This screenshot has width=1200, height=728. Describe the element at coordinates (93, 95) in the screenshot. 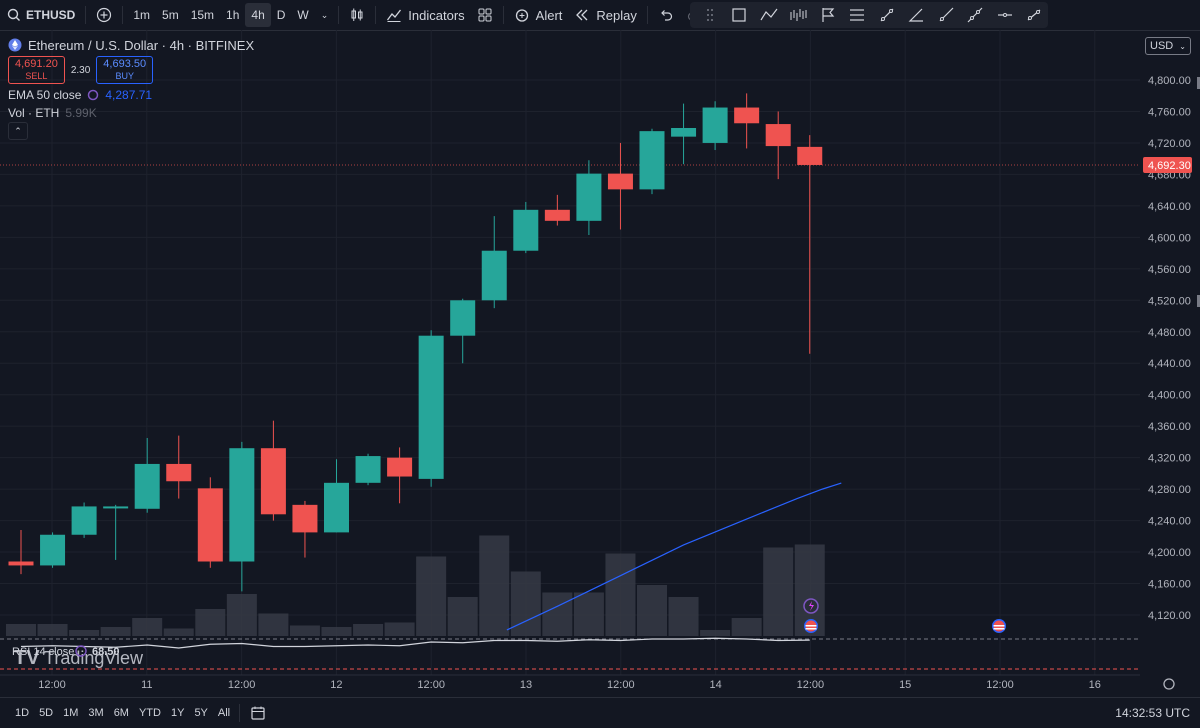

I see `indicator-settings-icon` at that location.